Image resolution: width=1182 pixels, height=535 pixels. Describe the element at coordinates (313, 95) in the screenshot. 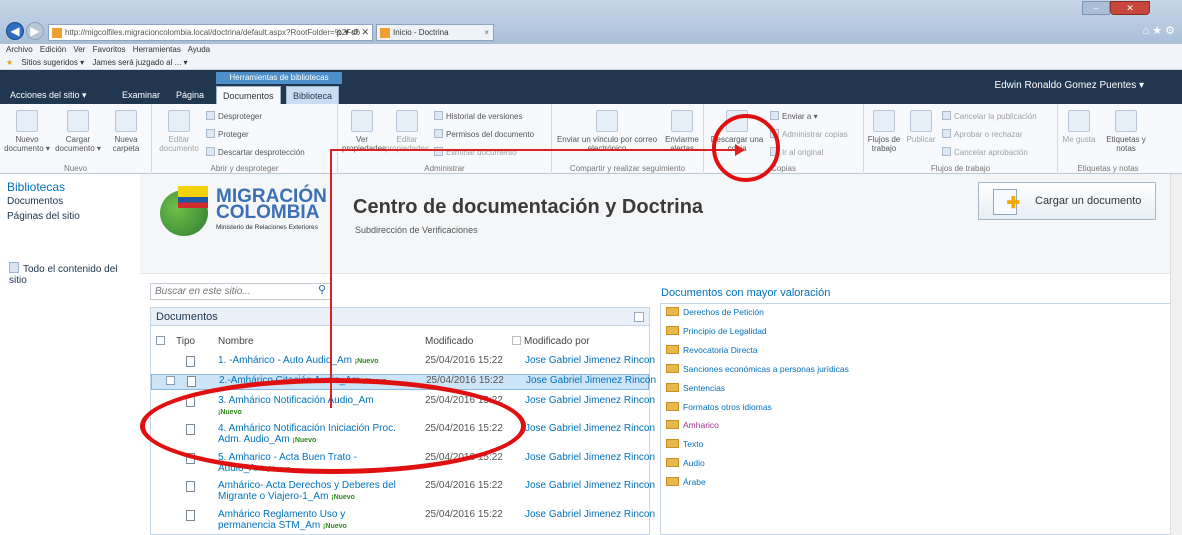

I see `tab-biblioteca: Biblioteca` at that location.